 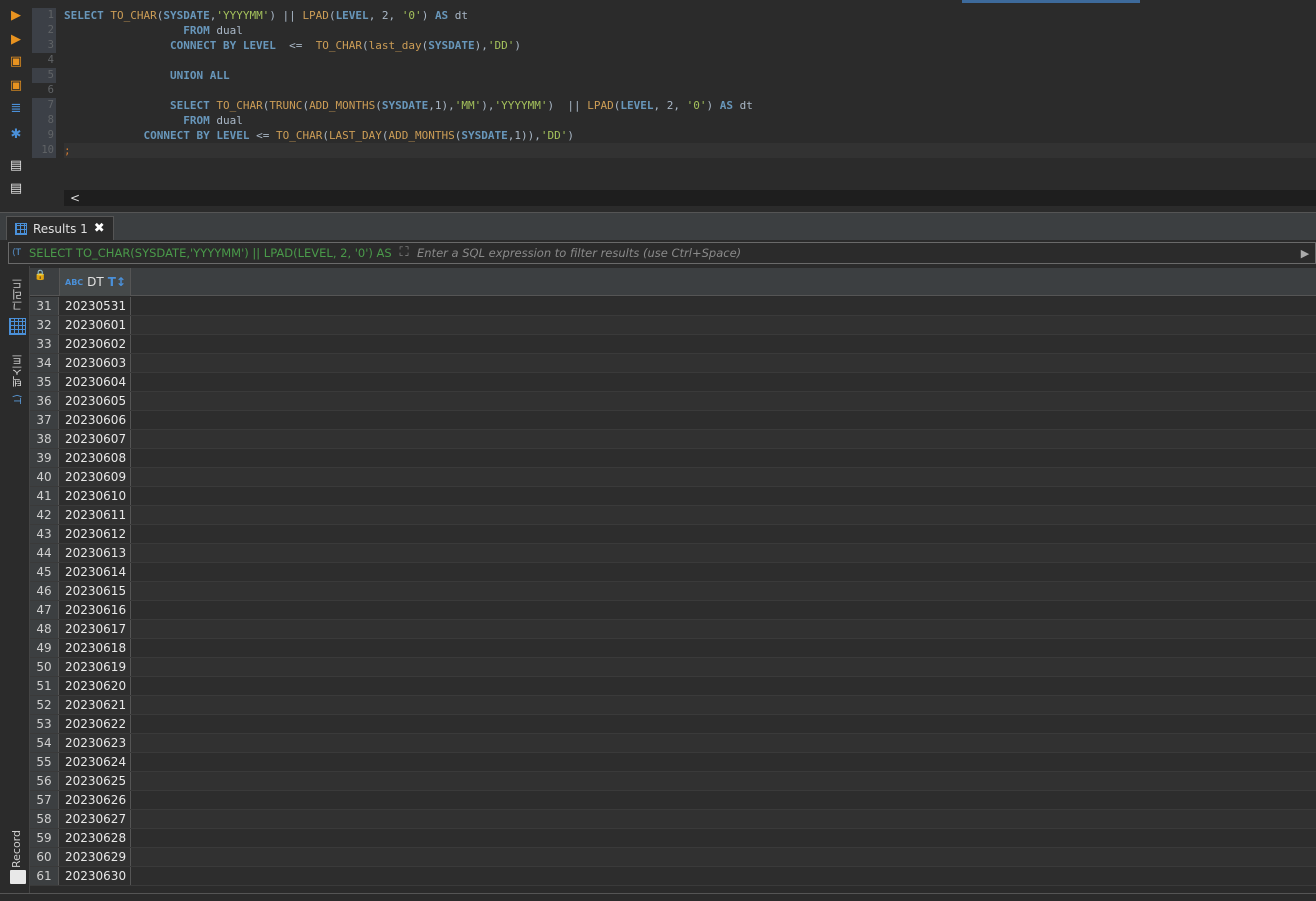 I want to click on table-row: 49 20230618, so click(x=673, y=648).